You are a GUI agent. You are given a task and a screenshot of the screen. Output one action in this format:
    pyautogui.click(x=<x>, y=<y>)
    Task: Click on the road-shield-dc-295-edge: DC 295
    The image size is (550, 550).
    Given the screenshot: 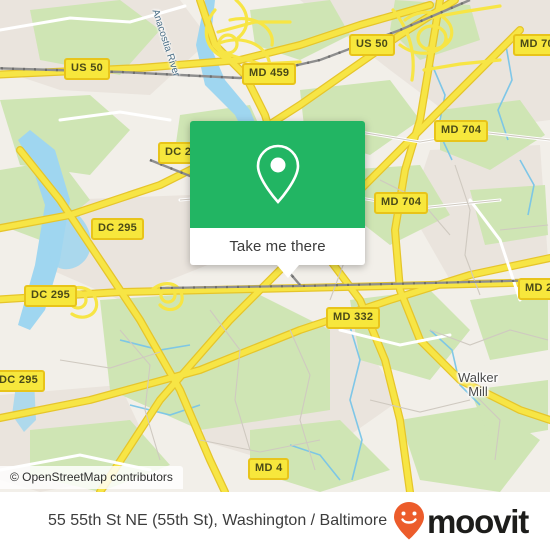 What is the action you would take?
    pyautogui.click(x=23, y=381)
    